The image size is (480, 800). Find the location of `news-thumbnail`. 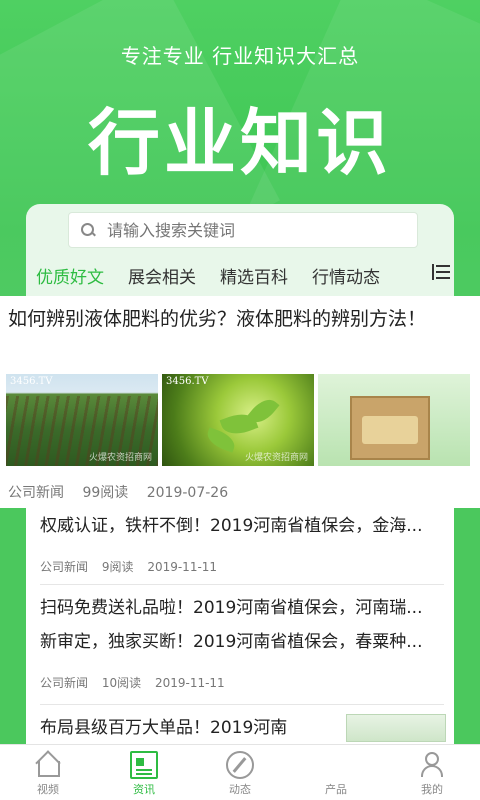

news-thumbnail is located at coordinates (396, 728).